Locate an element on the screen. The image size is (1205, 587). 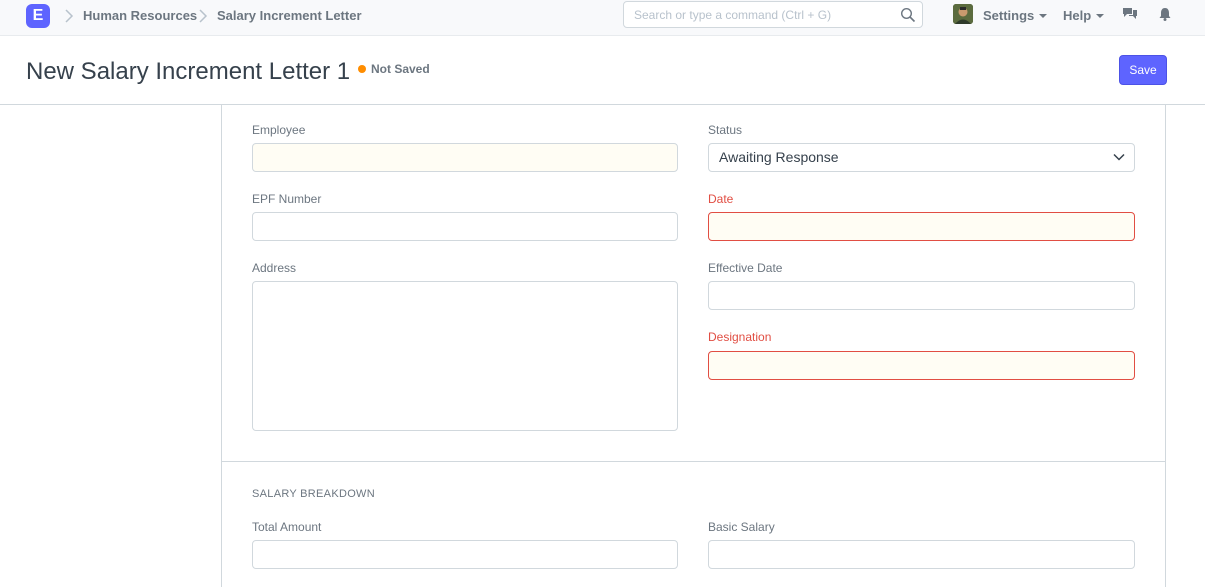
chat-icon is located at coordinates (1130, 14).